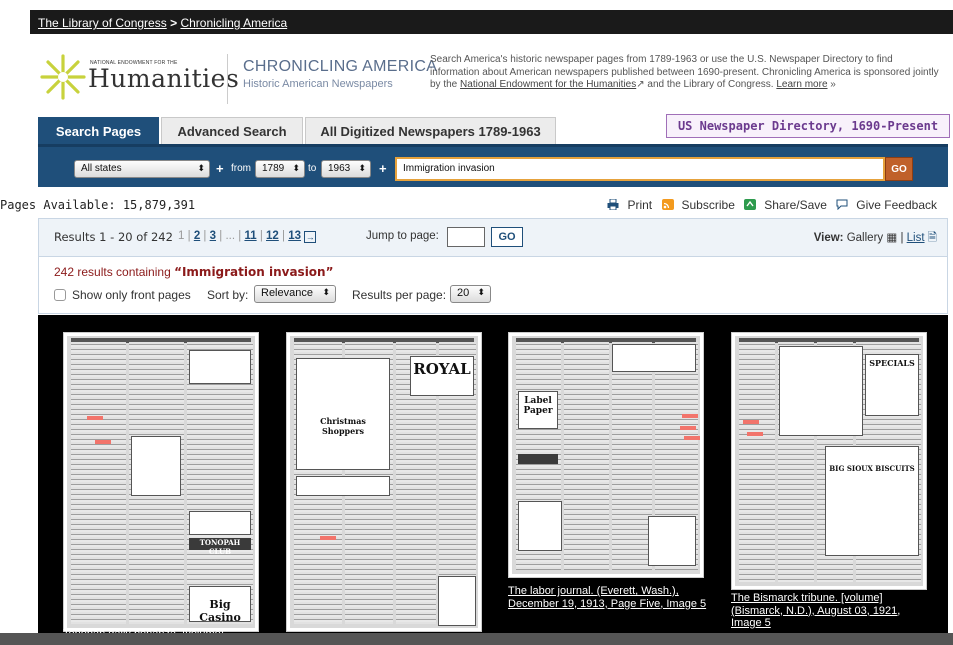  What do you see at coordinates (899, 169) in the screenshot?
I see `search-go-button: GO` at bounding box center [899, 169].